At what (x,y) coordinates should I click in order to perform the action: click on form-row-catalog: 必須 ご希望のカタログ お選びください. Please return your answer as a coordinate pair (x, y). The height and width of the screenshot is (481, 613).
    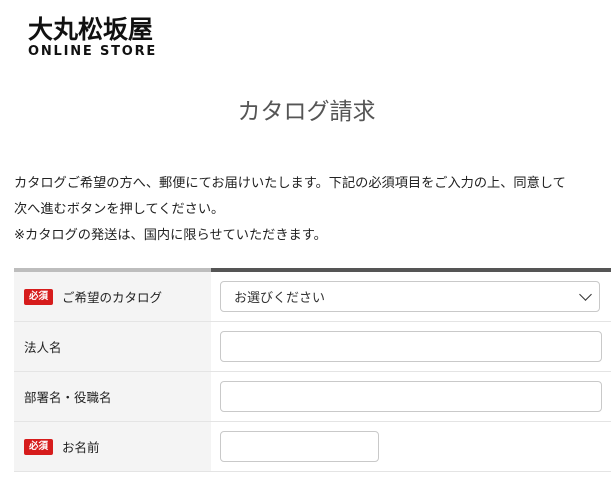
    Looking at the image, I should click on (312, 297).